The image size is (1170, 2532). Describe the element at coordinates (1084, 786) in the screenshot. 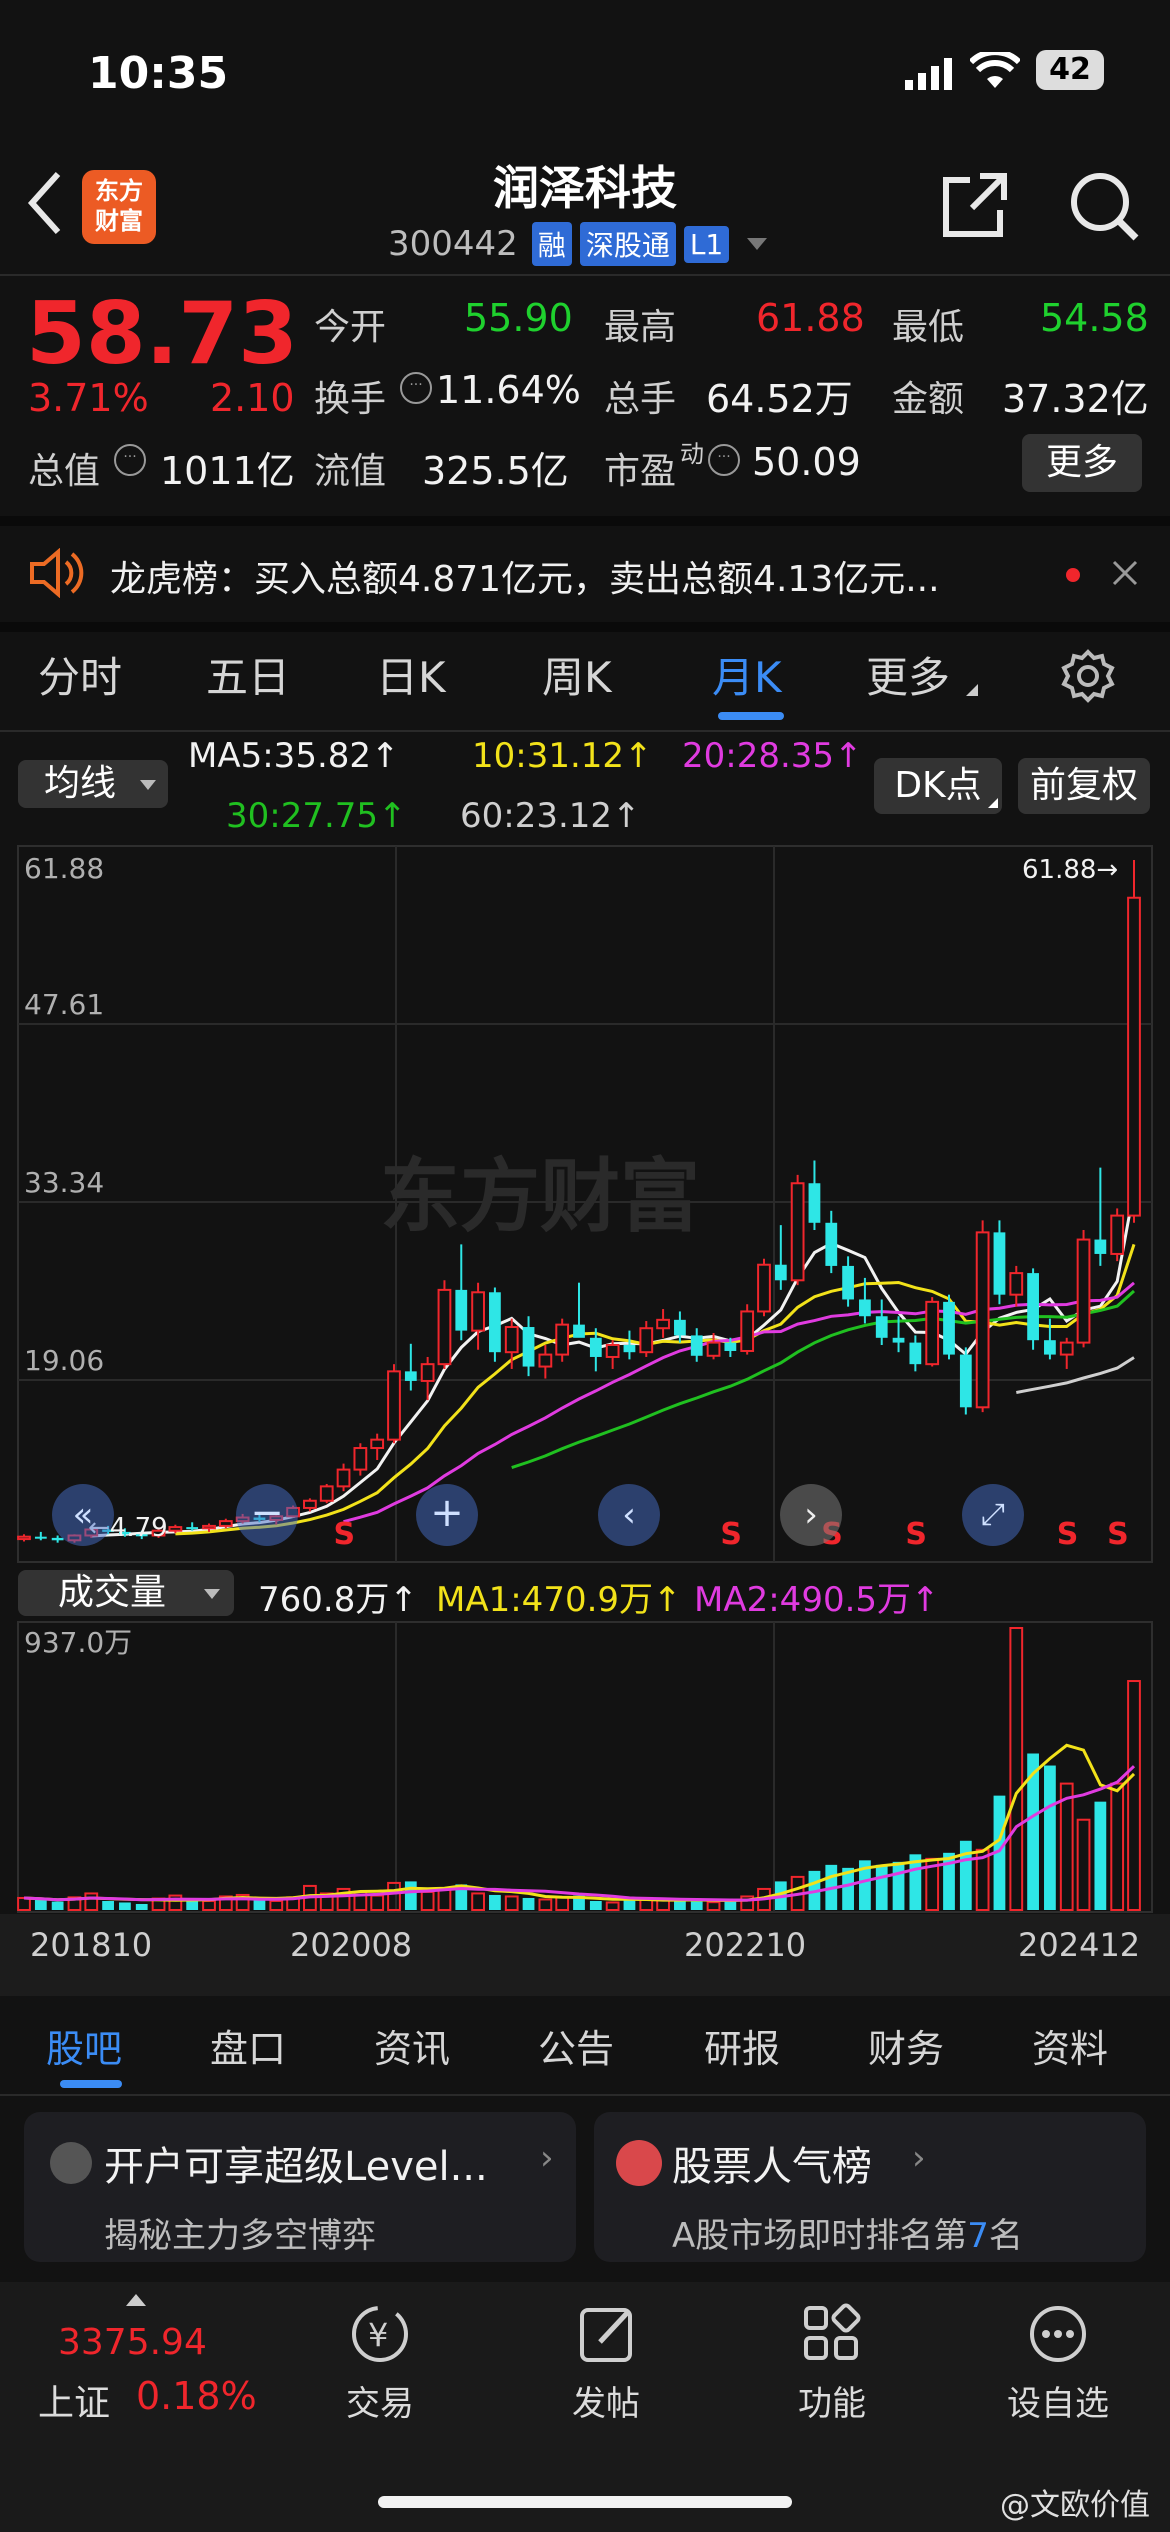

I see `adjust-button: 前复权` at that location.